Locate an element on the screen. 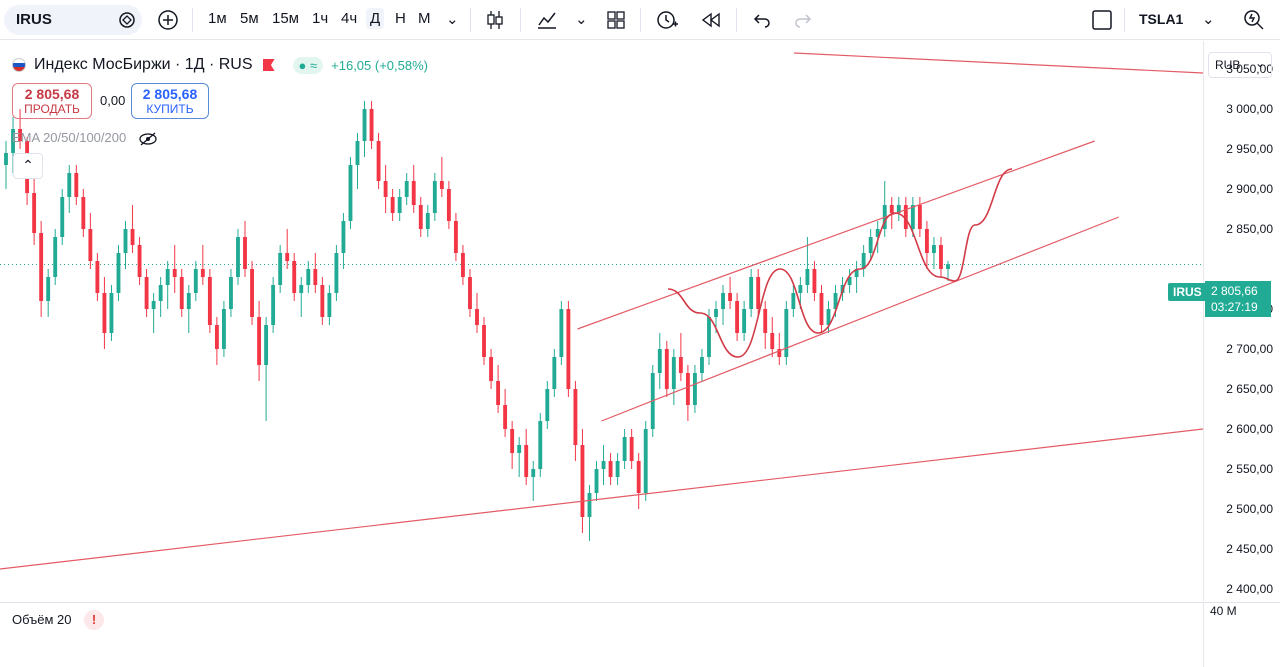 Image resolution: width=1280 pixels, height=667 pixels. alert-icon is located at coordinates (667, 20).